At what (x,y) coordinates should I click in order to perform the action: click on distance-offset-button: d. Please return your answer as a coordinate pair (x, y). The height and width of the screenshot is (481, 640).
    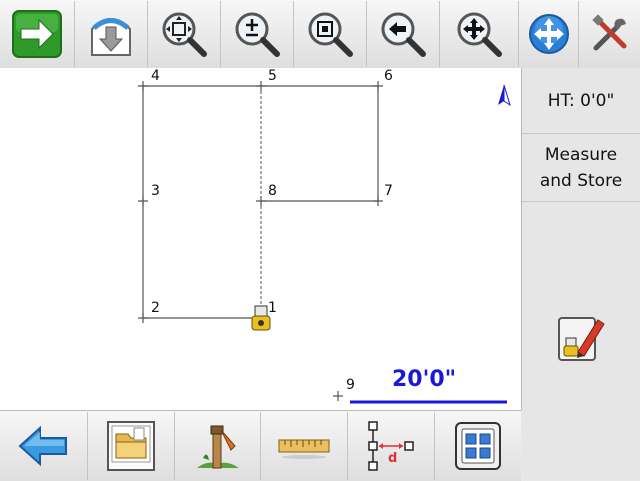
    Looking at the image, I should click on (391, 446).